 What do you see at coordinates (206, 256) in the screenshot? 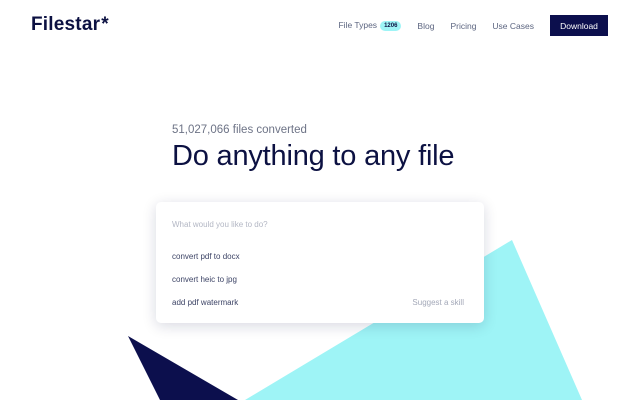
I see `suggestion-item: convert pdf to docx` at bounding box center [206, 256].